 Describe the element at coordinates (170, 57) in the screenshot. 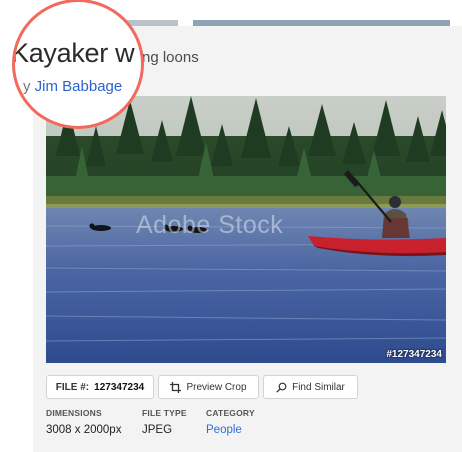

I see `asset-title-rest: ng loons` at that location.